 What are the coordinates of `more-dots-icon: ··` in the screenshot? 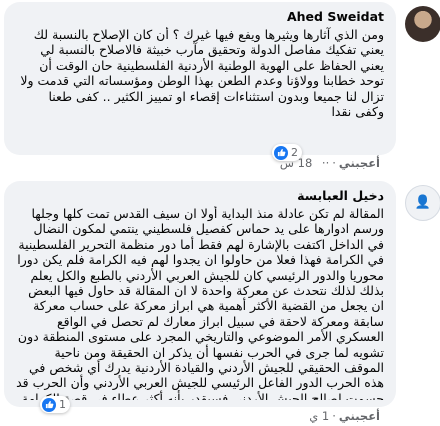 It's located at (325, 163).